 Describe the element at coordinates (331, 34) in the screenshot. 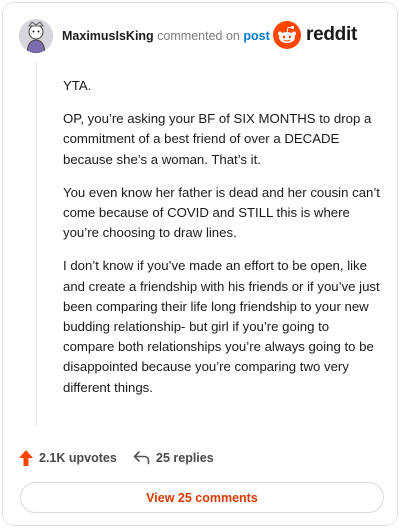

I see `reddit-wordmark: reddit` at that location.